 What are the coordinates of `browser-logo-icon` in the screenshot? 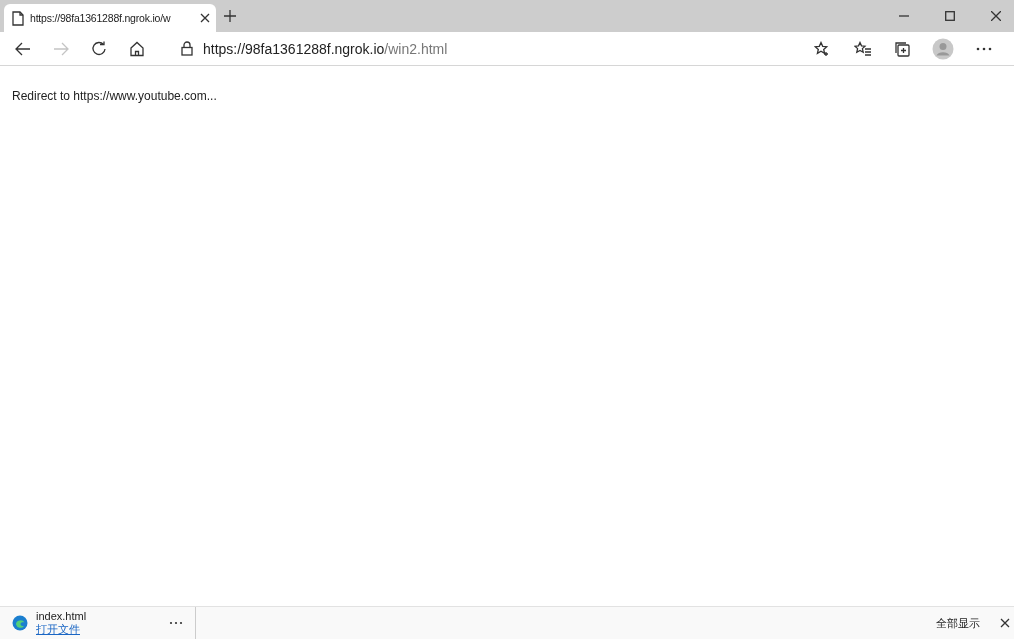 It's located at (20, 623).